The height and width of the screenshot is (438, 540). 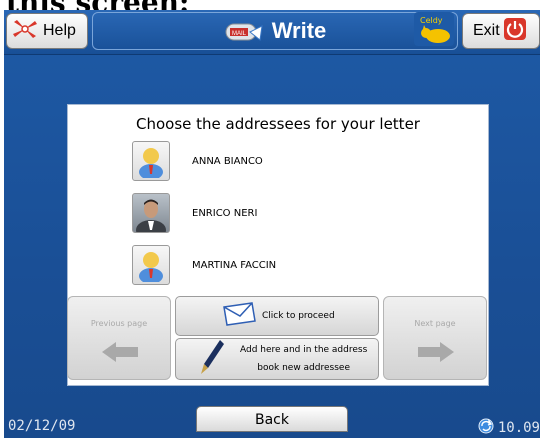 I want to click on svg-text: MAIL, so click(x=239, y=34).